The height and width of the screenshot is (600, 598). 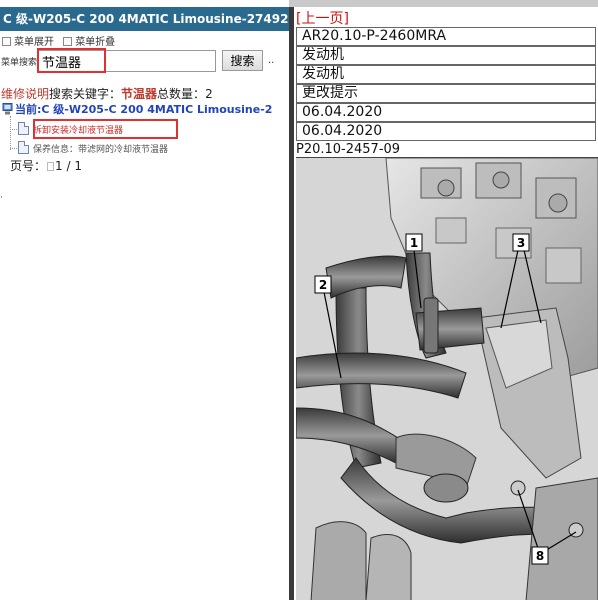 I want to click on search-button: 搜索, so click(x=242, y=60).